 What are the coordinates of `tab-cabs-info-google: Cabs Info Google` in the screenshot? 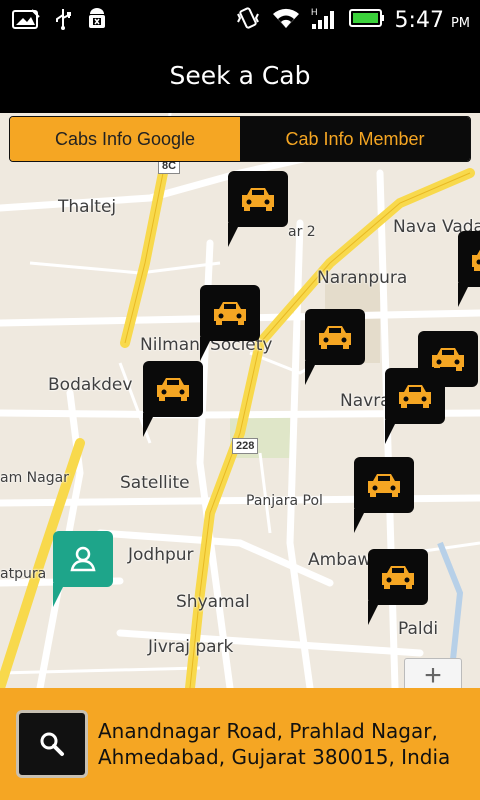 It's located at (125, 139).